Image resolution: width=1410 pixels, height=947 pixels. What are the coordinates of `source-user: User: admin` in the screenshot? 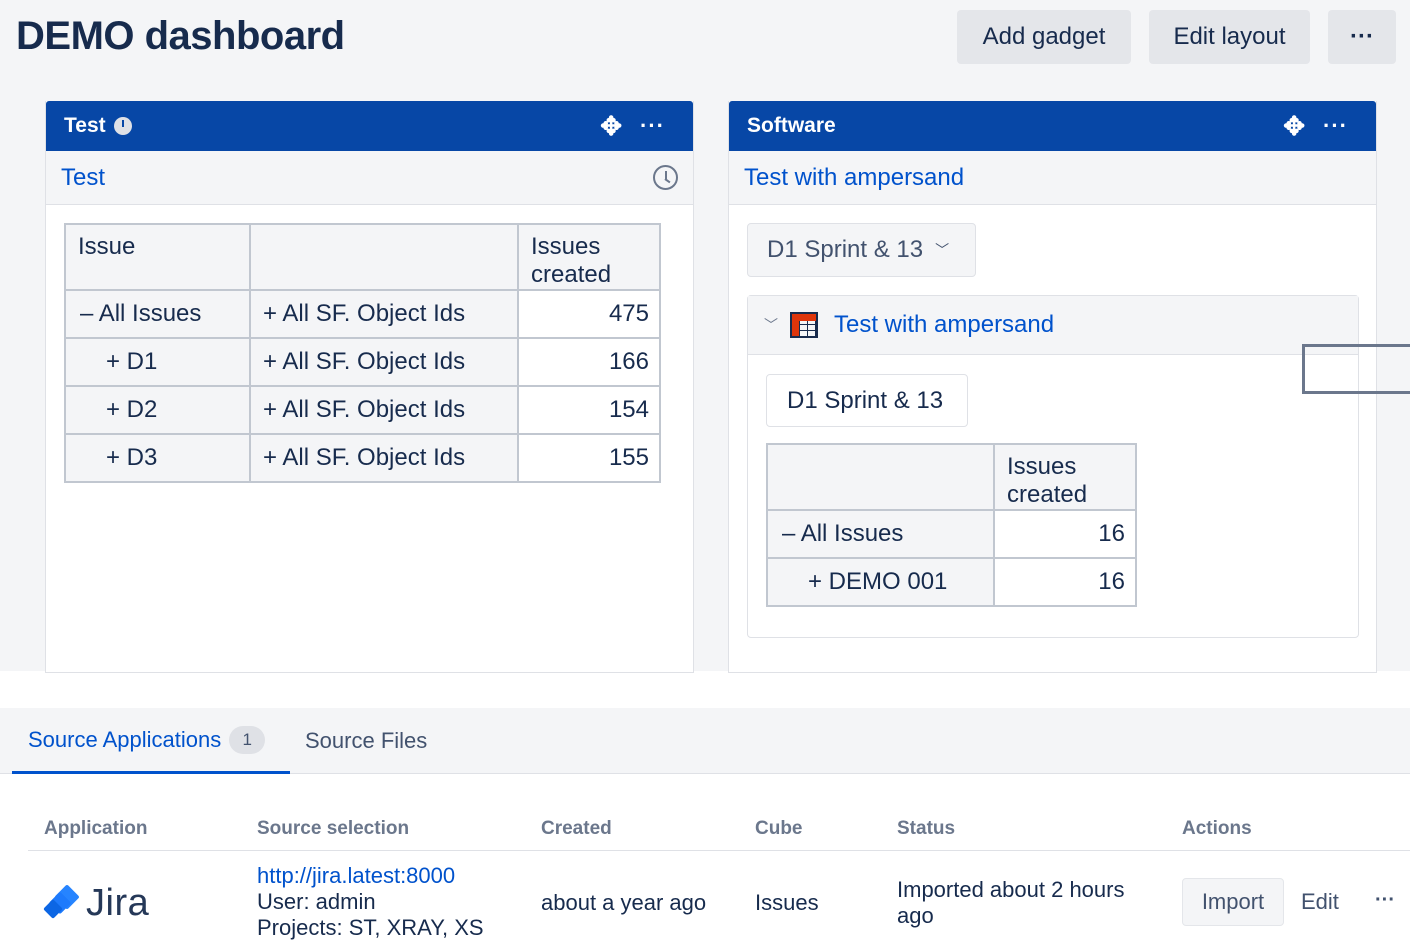 It's located at (316, 901).